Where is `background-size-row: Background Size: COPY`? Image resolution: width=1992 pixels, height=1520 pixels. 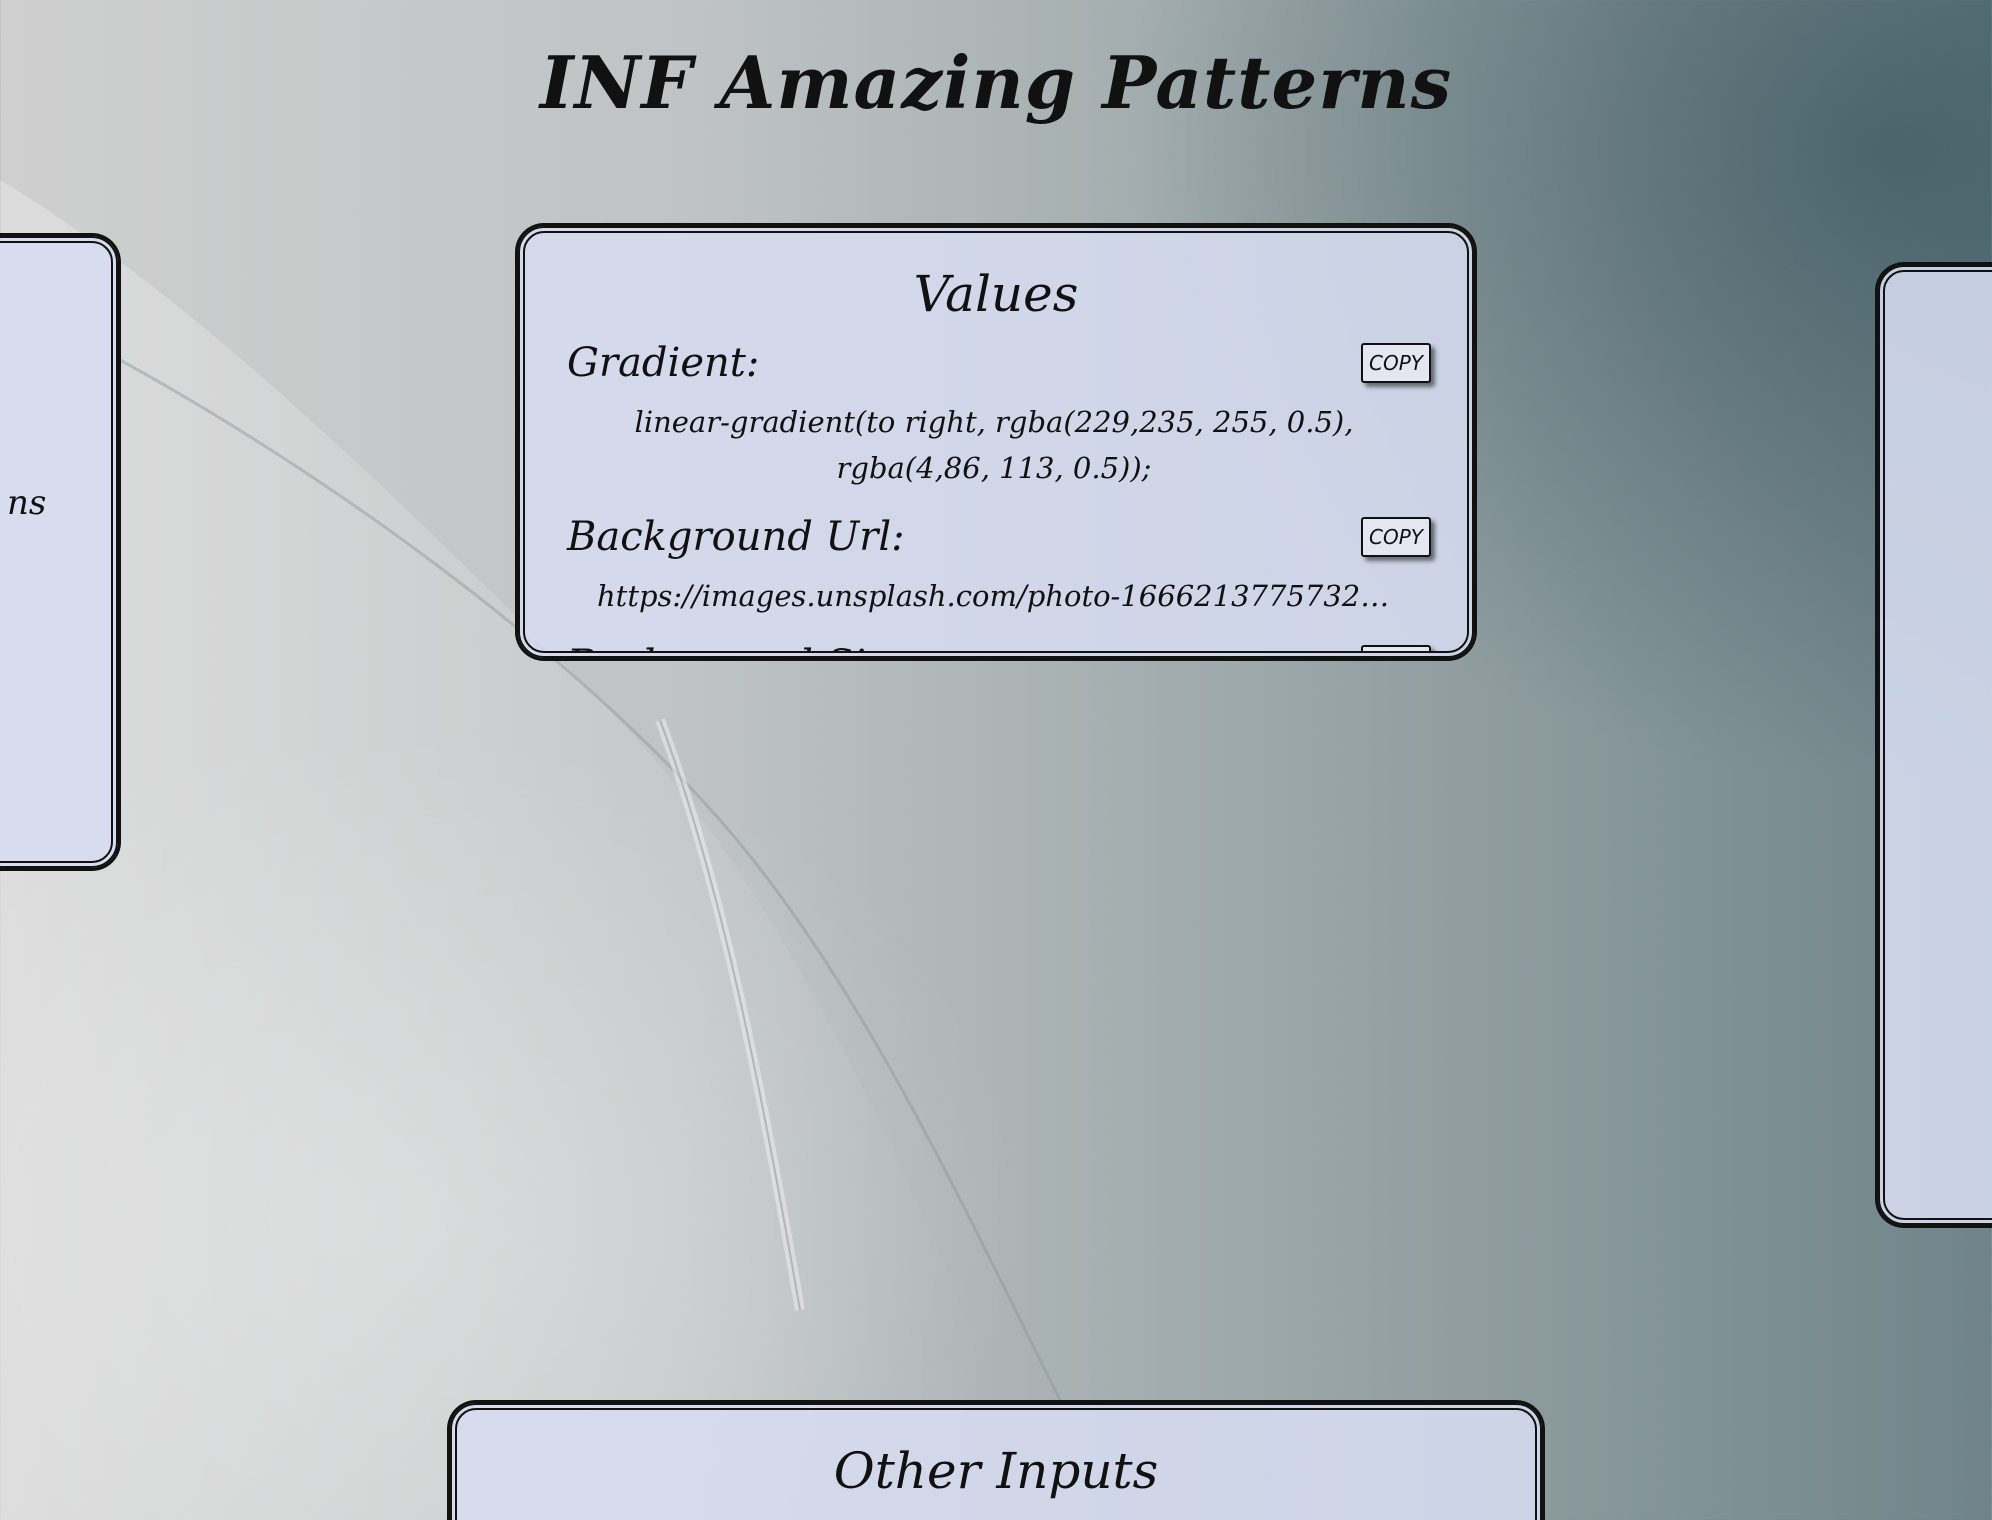 background-size-row: Background Size: COPY is located at coordinates (999, 643).